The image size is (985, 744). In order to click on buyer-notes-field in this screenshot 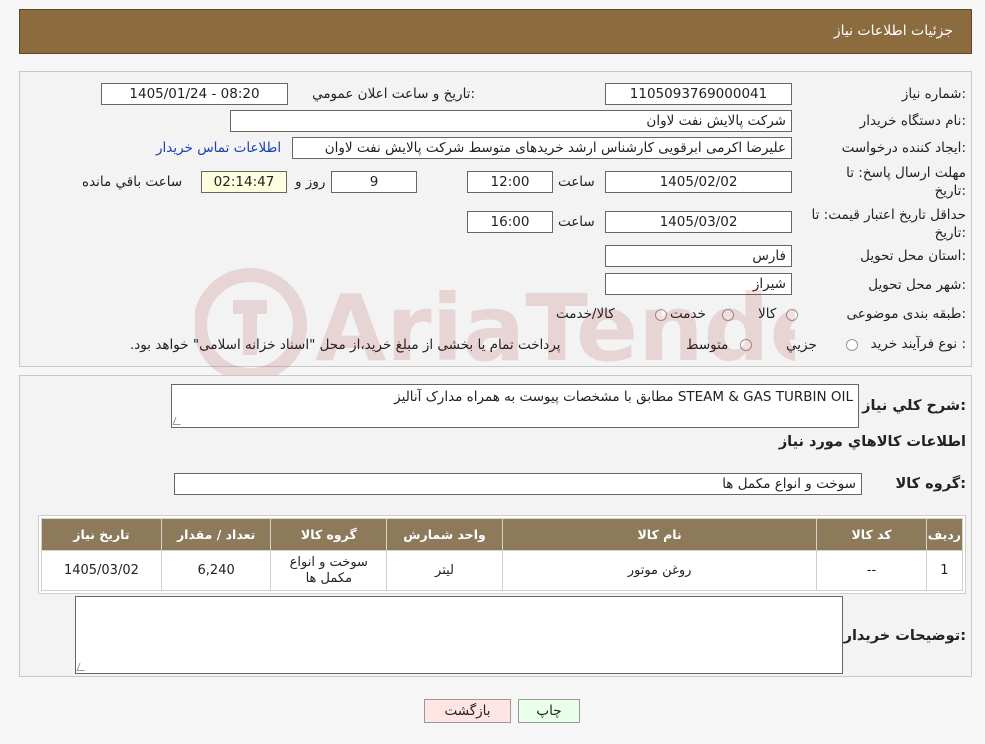, I will do `click(459, 635)`.